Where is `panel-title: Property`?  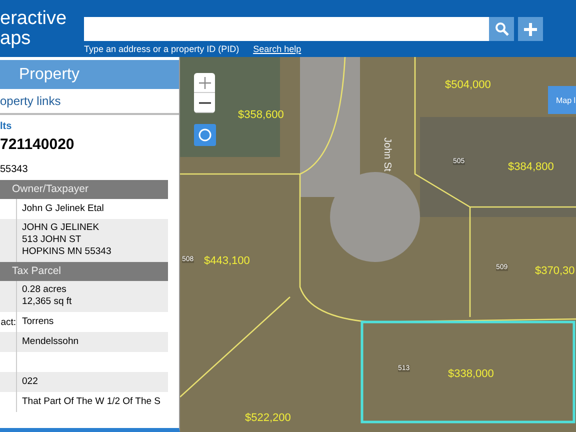
panel-title: Property is located at coordinates (89, 74).